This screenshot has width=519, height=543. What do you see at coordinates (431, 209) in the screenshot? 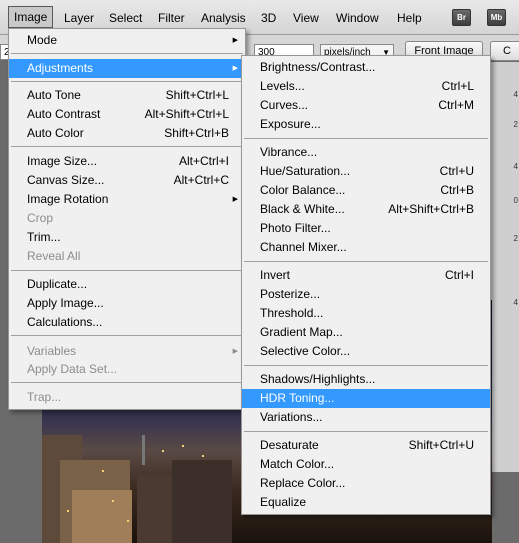
I see `menu-item-shortcut: Alt+Shift+Ctrl+B` at bounding box center [431, 209].